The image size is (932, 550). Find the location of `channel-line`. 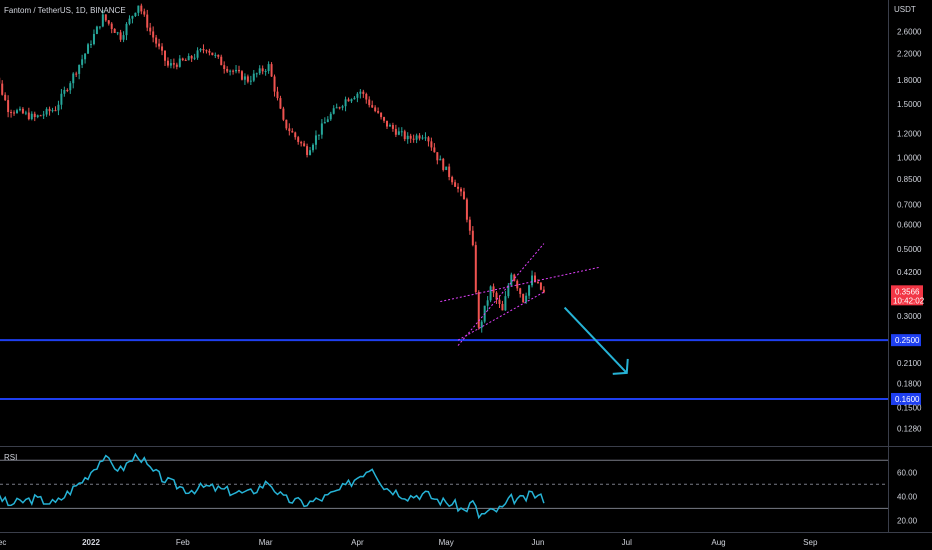

channel-line is located at coordinates (501, 316).